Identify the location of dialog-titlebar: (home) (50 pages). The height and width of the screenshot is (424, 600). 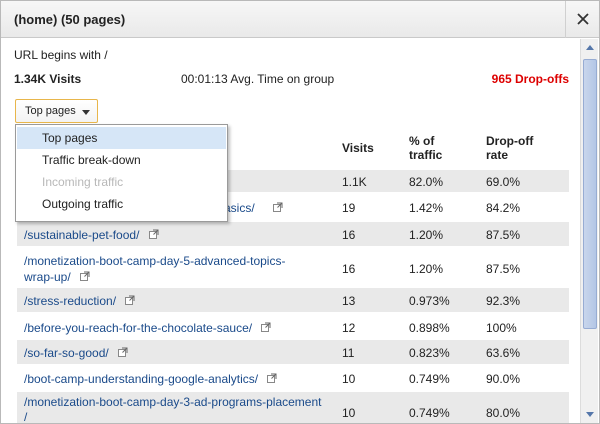
(300, 19).